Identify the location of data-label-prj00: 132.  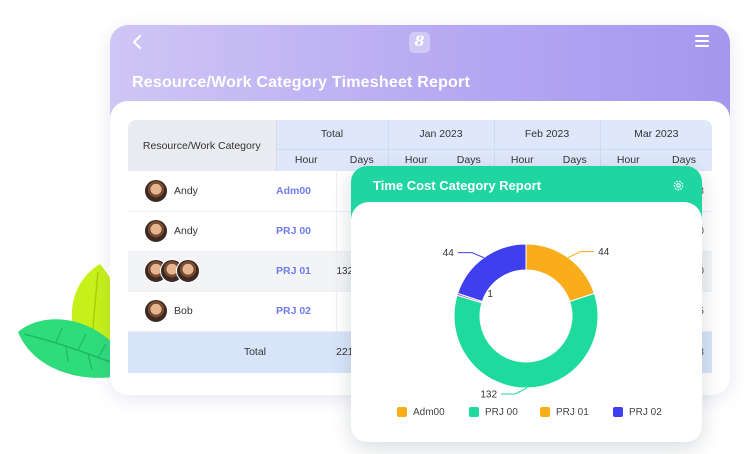
(488, 394).